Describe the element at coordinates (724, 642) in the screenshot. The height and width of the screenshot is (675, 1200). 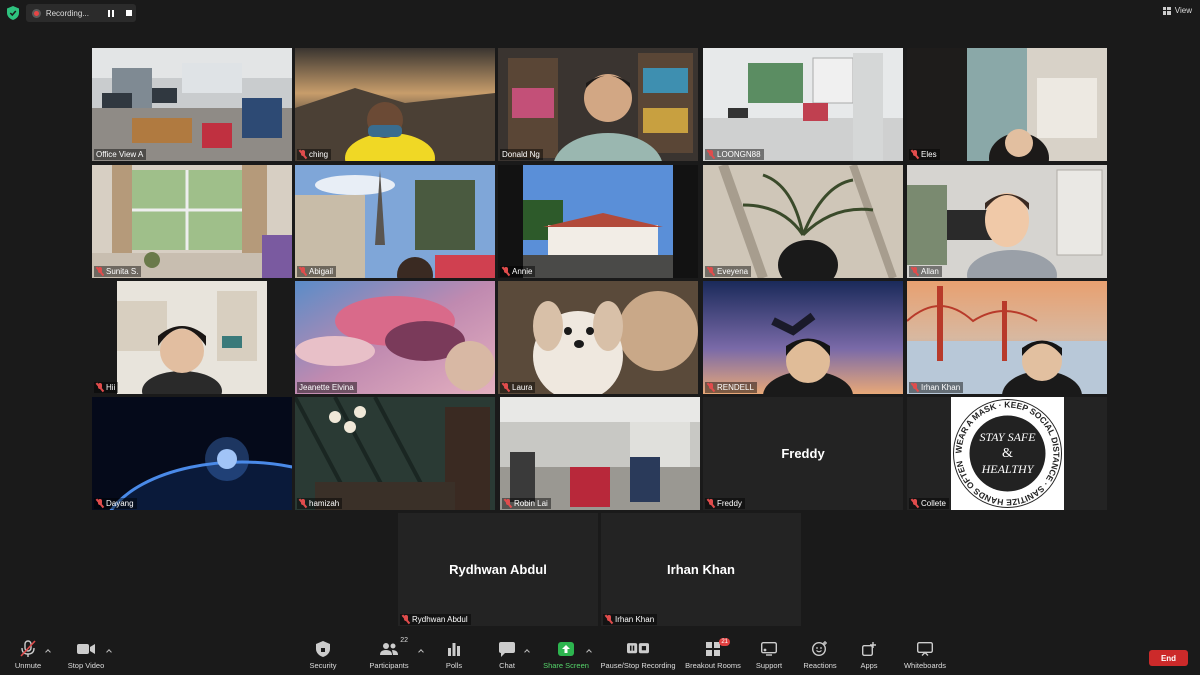
I see `breakout-rooms-badge: 21` at that location.